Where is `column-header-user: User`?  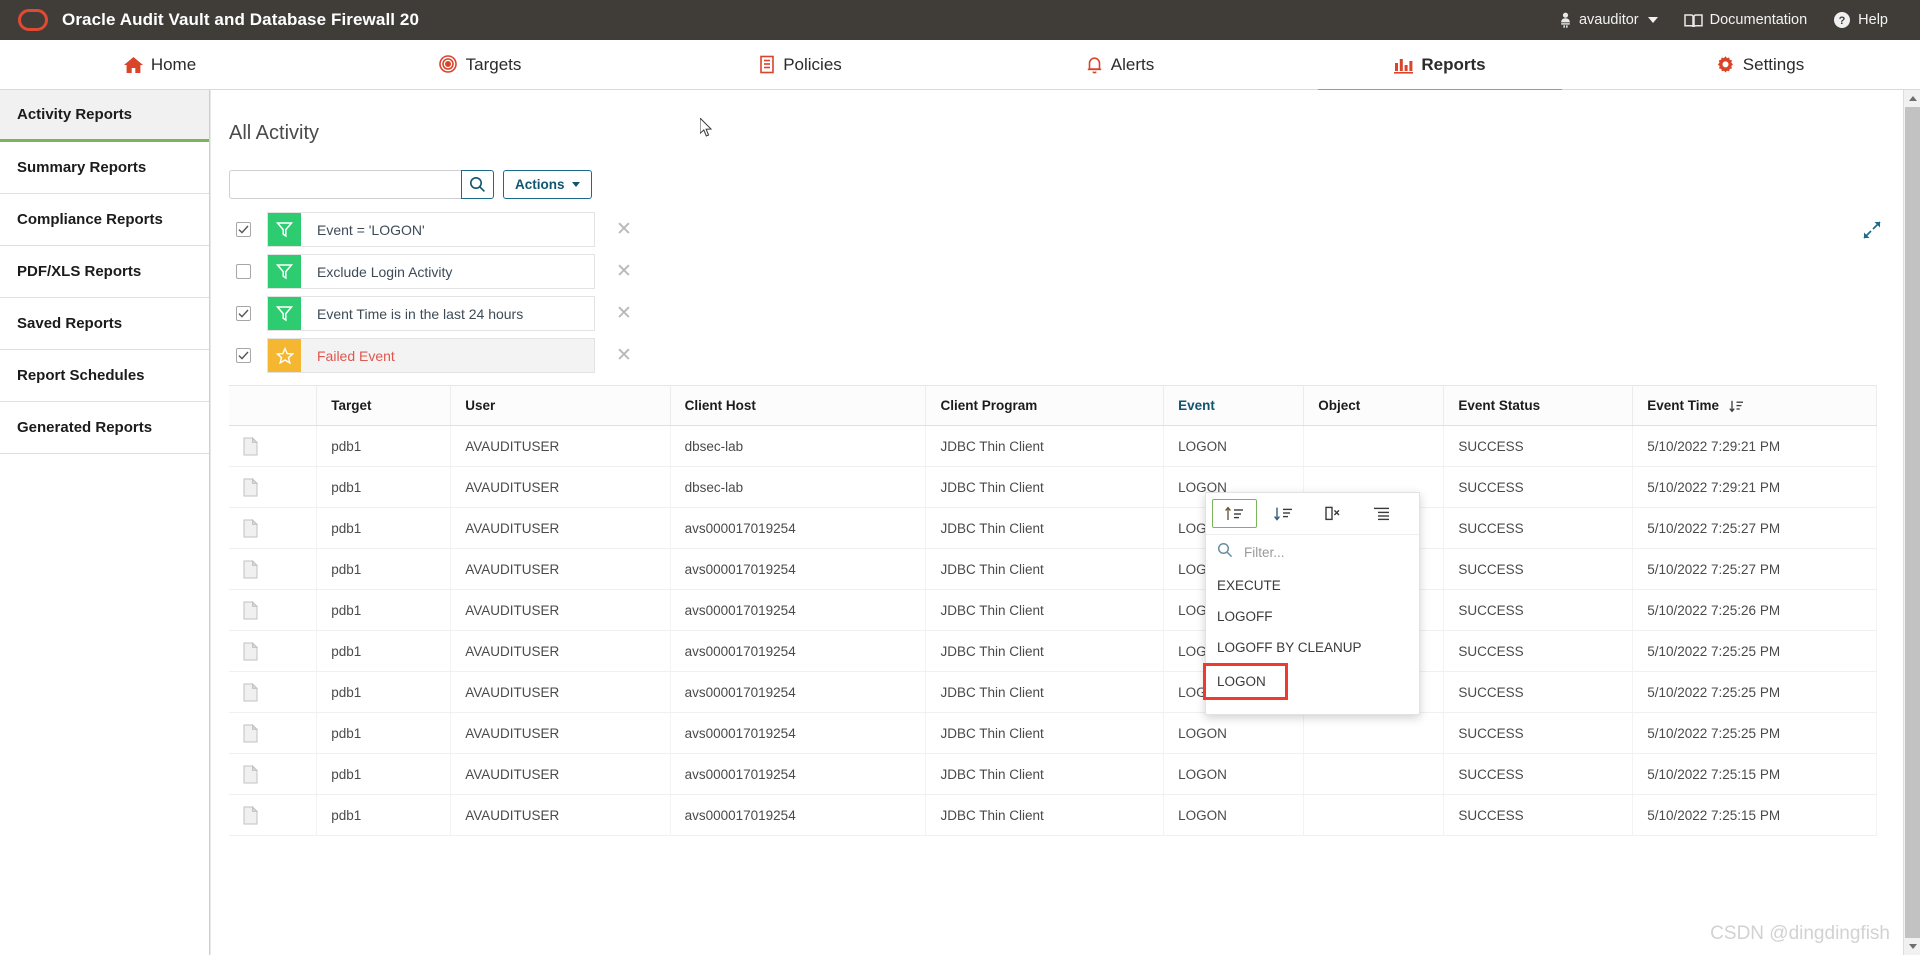 column-header-user: User is located at coordinates (560, 405).